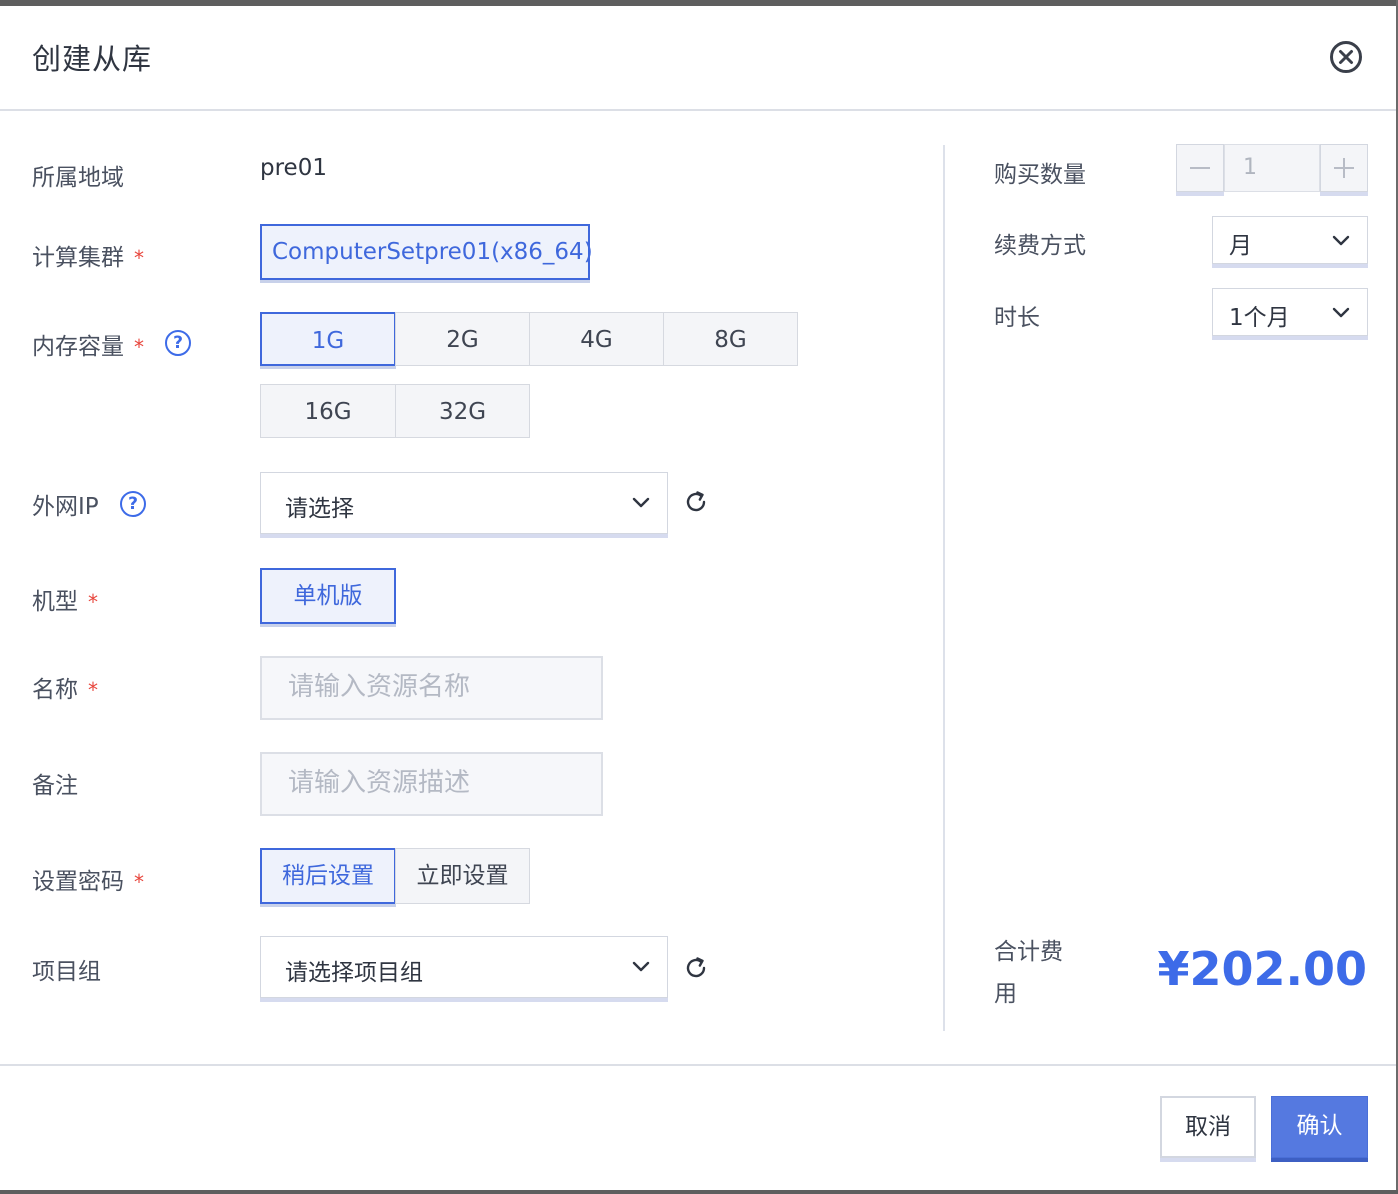 This screenshot has height=1194, width=1398. What do you see at coordinates (1017, 318) in the screenshot?
I see `duration-label: 时长` at bounding box center [1017, 318].